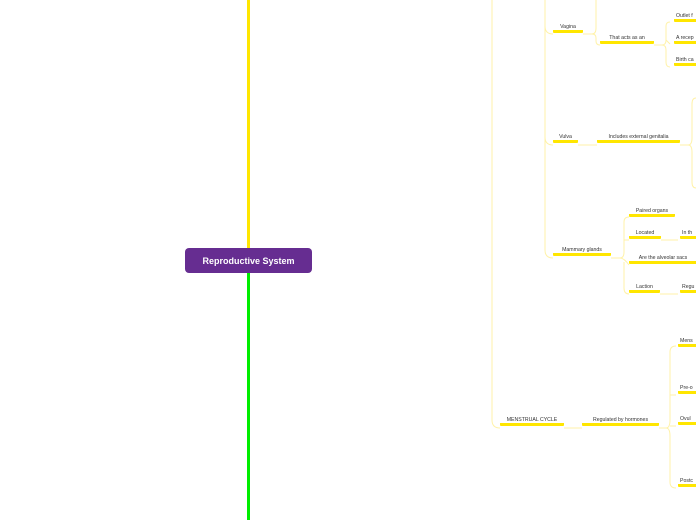 Image resolution: width=696 pixels, height=520 pixels. I want to click on node-located: Located, so click(645, 234).